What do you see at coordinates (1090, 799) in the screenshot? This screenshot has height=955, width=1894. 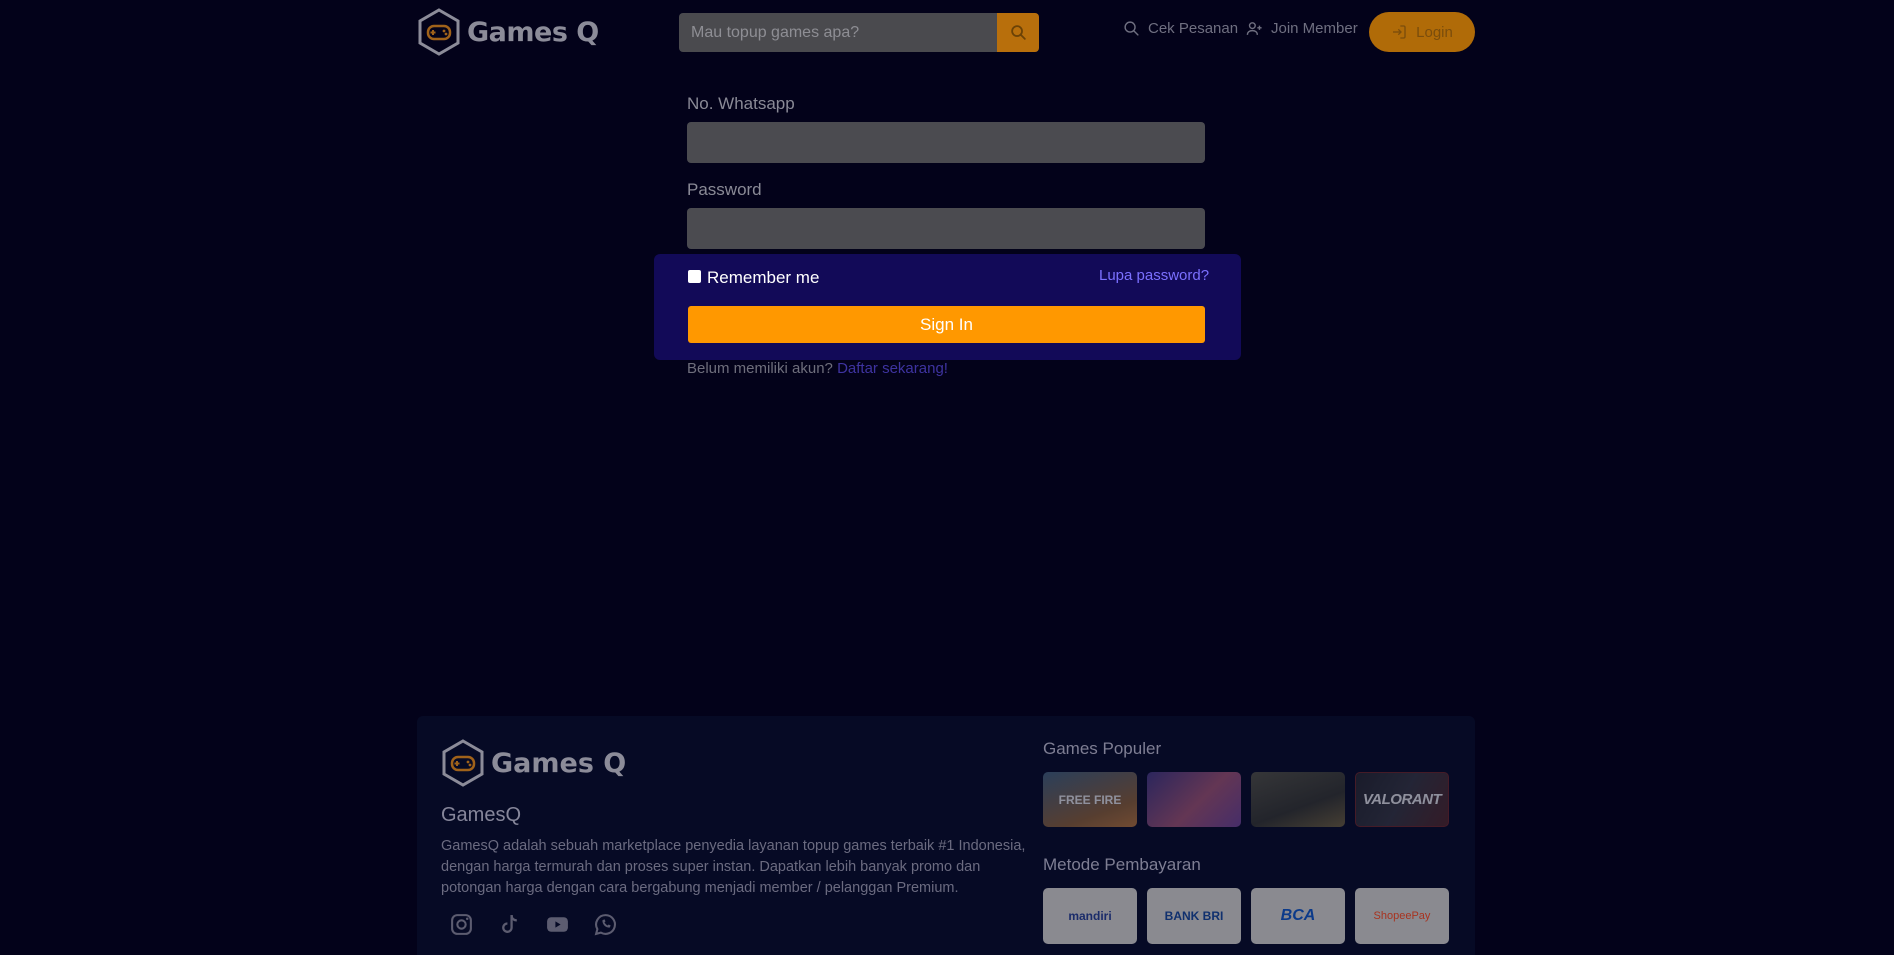 I see `game-thumb-free-fire: FREE FIRE` at bounding box center [1090, 799].